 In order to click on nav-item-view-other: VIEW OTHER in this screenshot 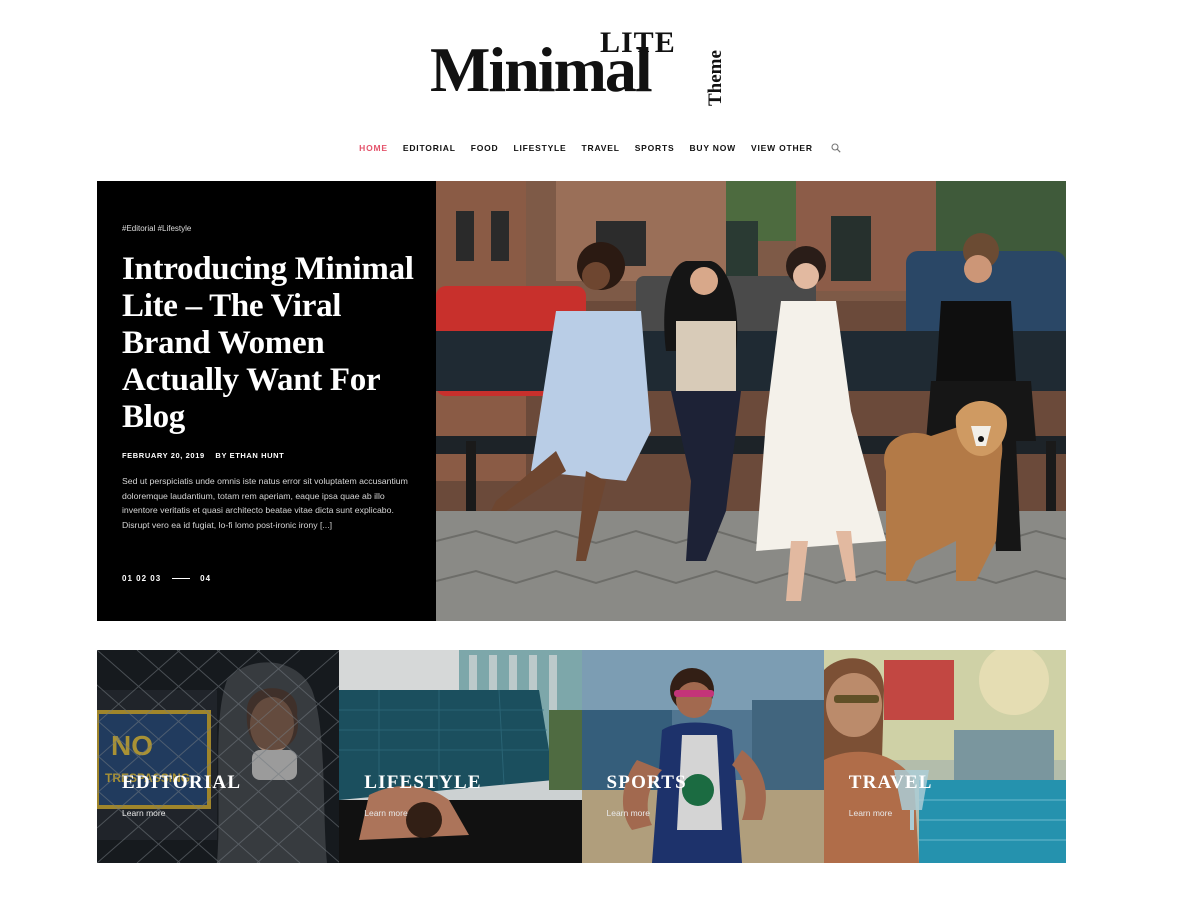, I will do `click(782, 148)`.